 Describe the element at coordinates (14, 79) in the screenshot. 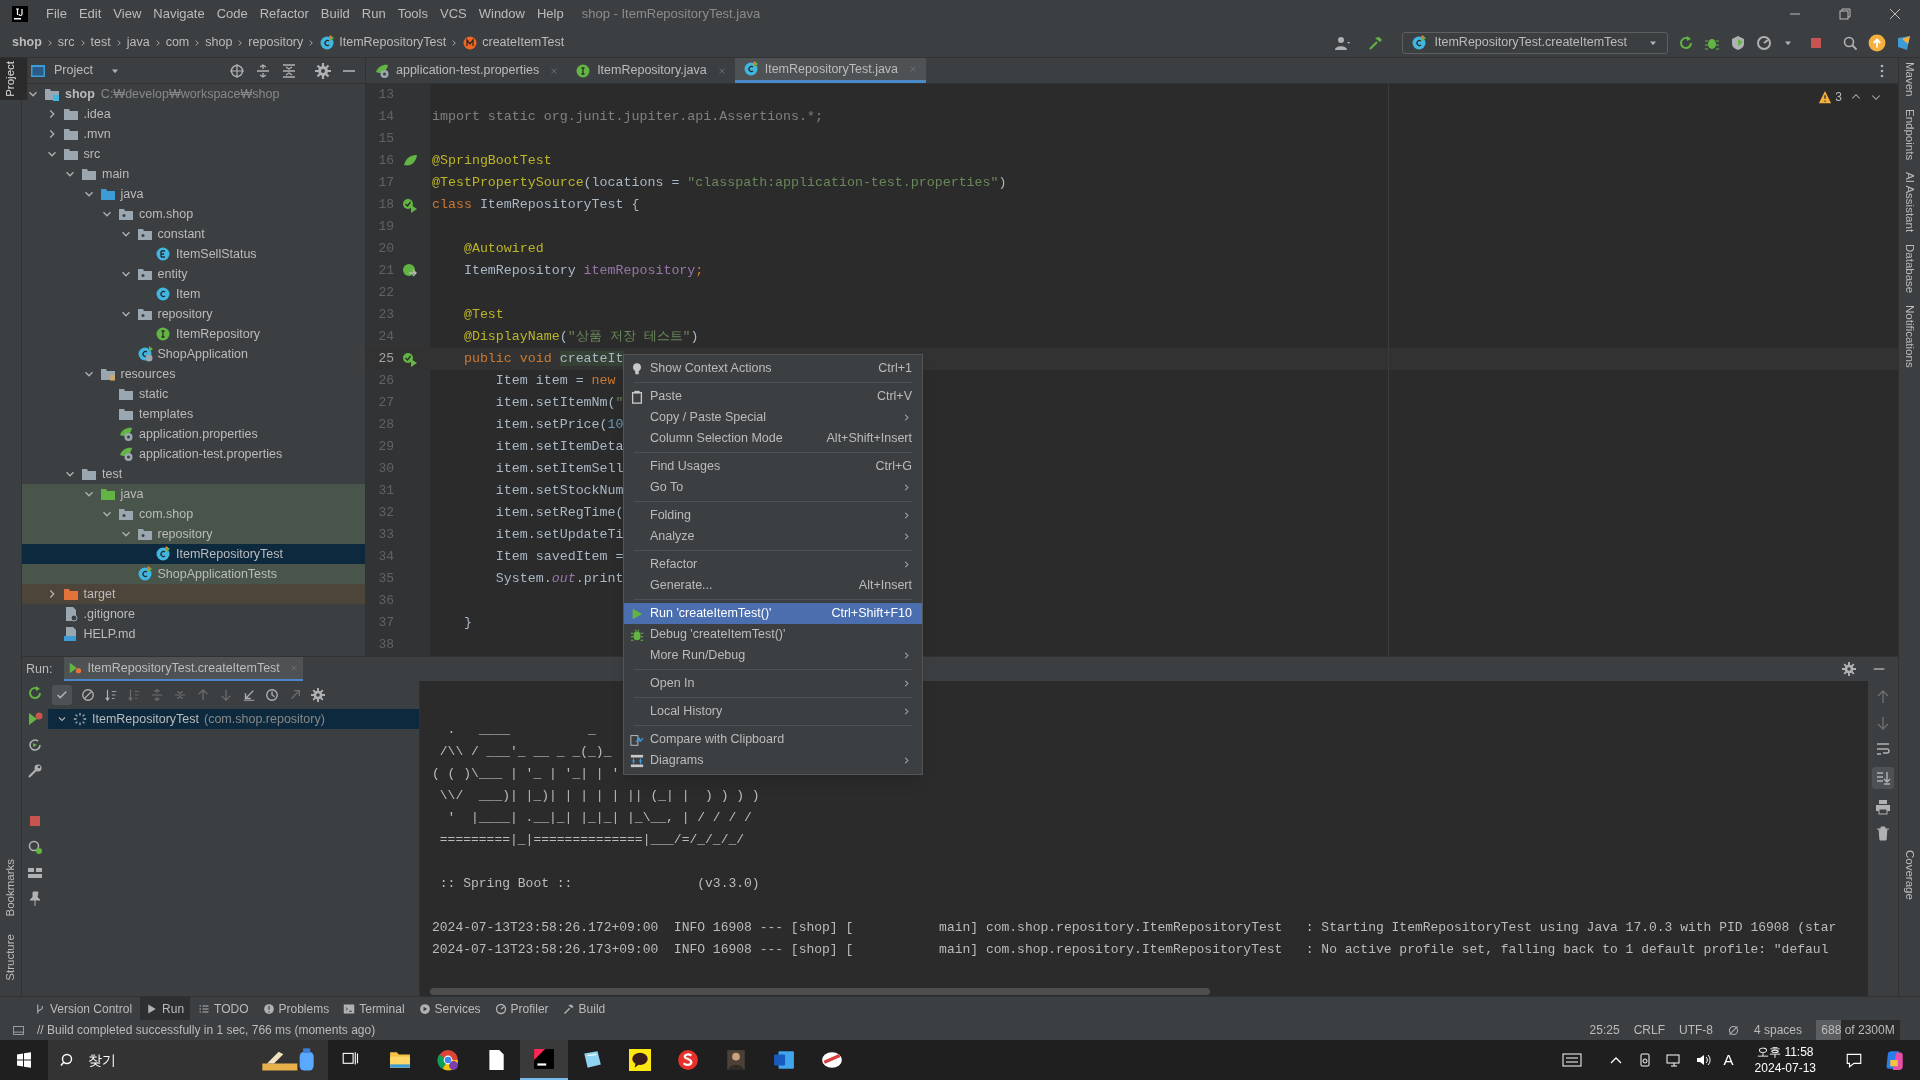

I see `tool-window-tab: Project` at that location.